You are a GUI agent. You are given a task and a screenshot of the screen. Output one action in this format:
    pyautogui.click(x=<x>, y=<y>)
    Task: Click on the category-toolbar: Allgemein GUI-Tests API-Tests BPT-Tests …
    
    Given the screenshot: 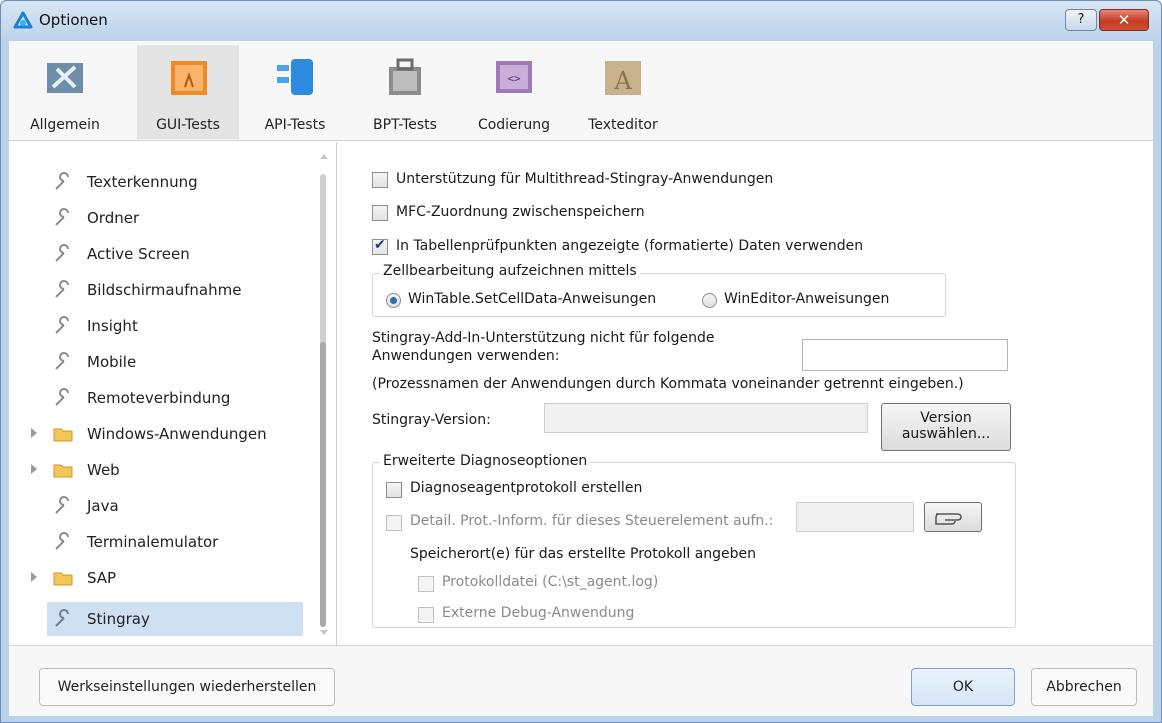 What is the action you would take?
    pyautogui.click(x=581, y=91)
    